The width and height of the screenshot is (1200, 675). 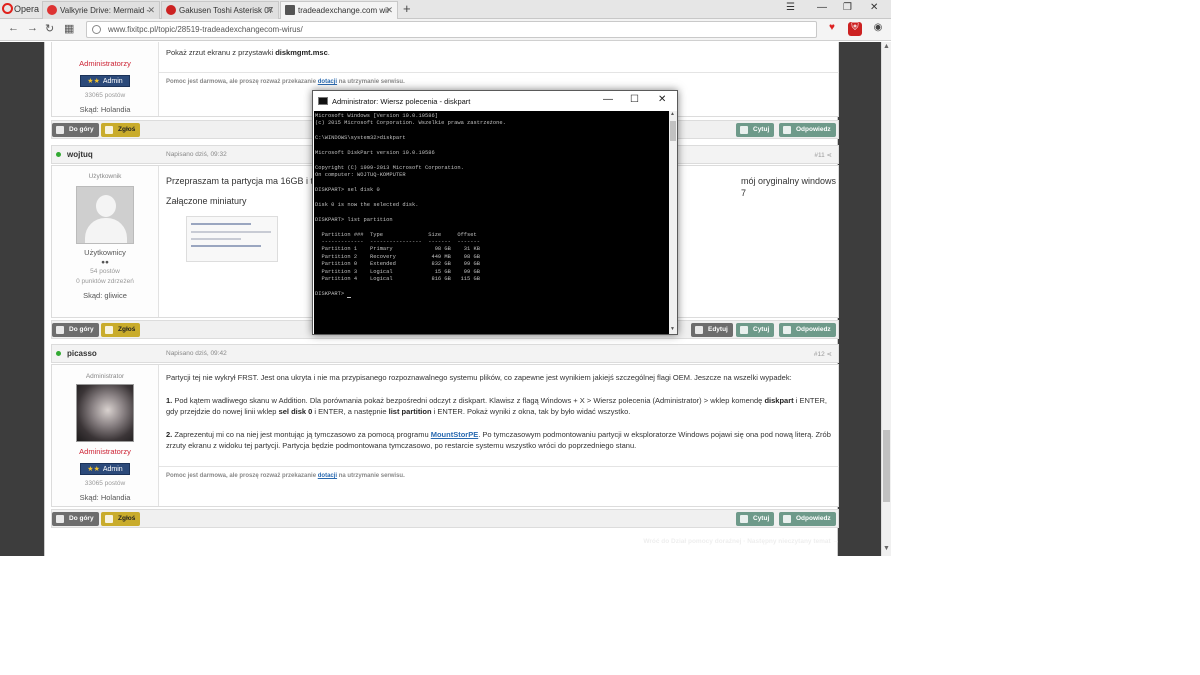 I want to click on heart-icon: ♥, so click(x=832, y=29).